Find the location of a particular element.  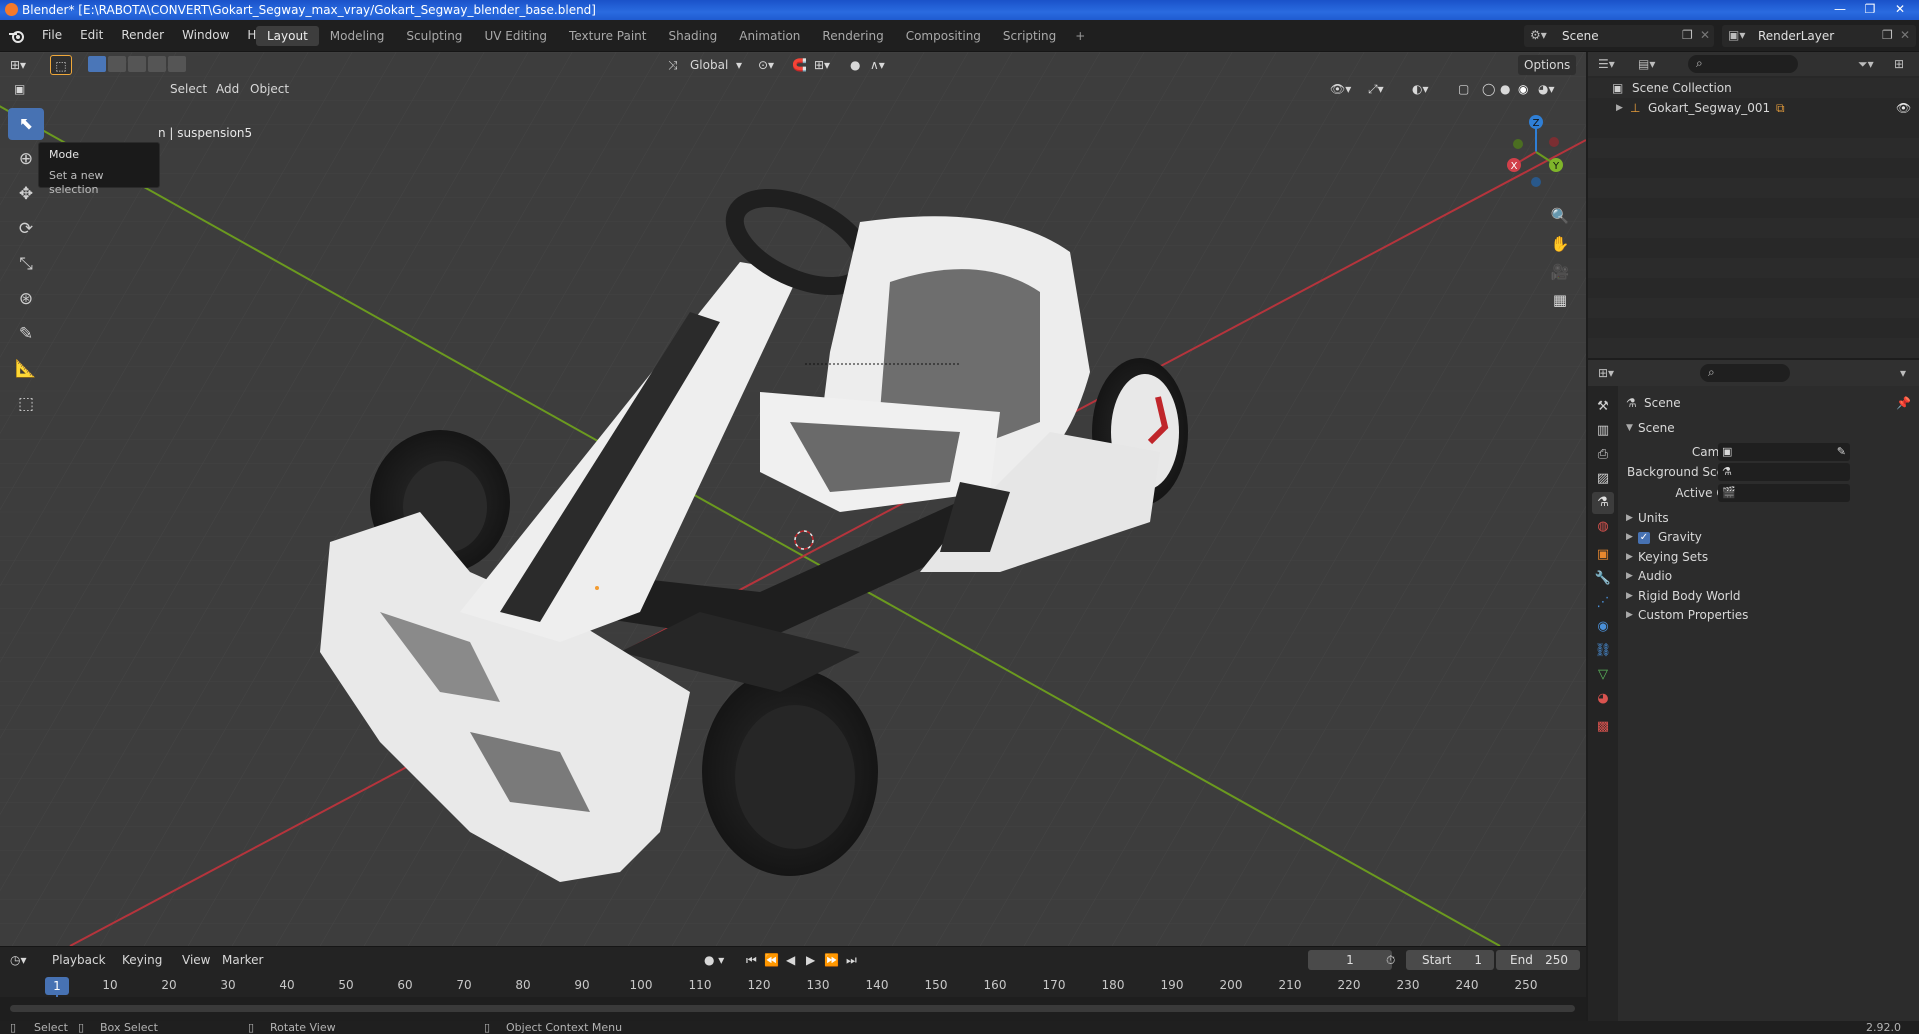

gizmo-toggle-icon: ⤢▾ is located at coordinates (1376, 89).